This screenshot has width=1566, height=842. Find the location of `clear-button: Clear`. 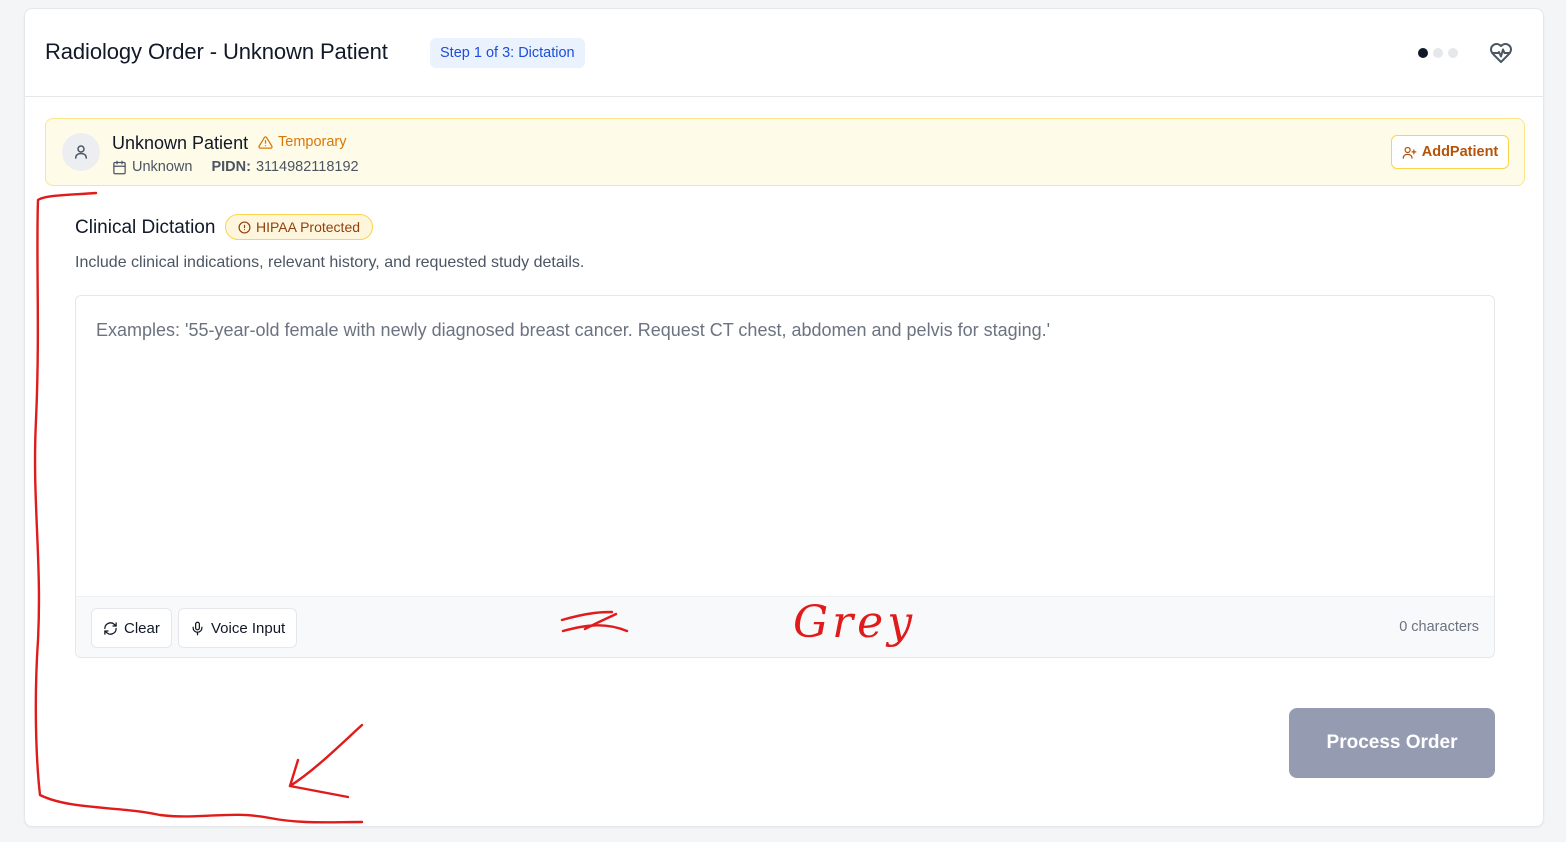

clear-button: Clear is located at coordinates (131, 628).